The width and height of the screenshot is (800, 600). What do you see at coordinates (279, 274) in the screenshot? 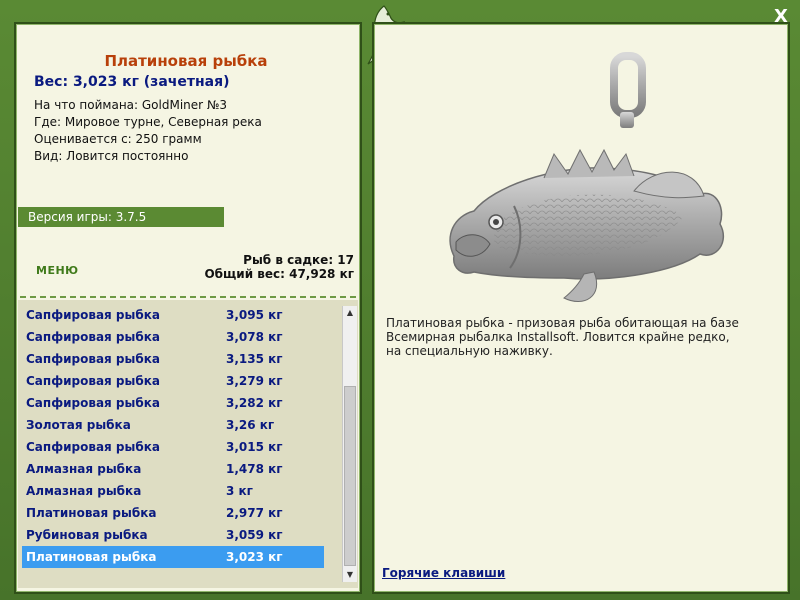
I see `total-weight: Общий вес: 47,928 кг` at bounding box center [279, 274].